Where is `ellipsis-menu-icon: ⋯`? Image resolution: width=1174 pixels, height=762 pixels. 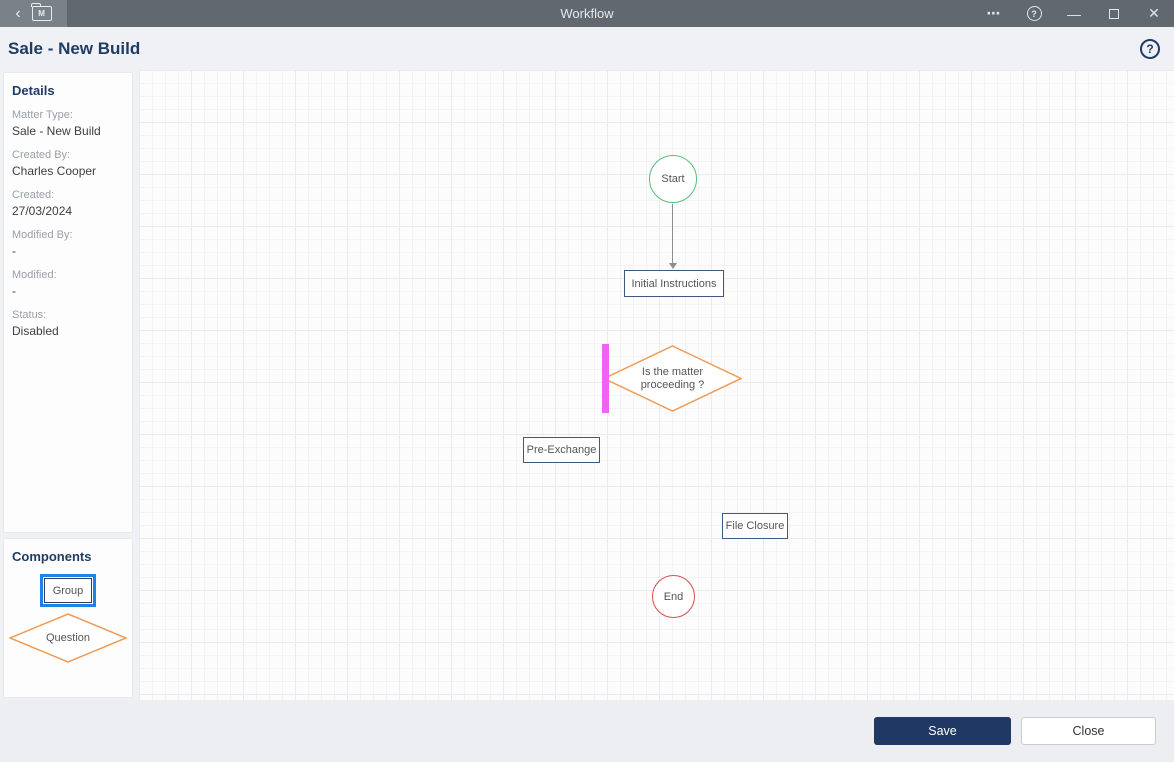
ellipsis-menu-icon: ⋯ is located at coordinates (994, 13).